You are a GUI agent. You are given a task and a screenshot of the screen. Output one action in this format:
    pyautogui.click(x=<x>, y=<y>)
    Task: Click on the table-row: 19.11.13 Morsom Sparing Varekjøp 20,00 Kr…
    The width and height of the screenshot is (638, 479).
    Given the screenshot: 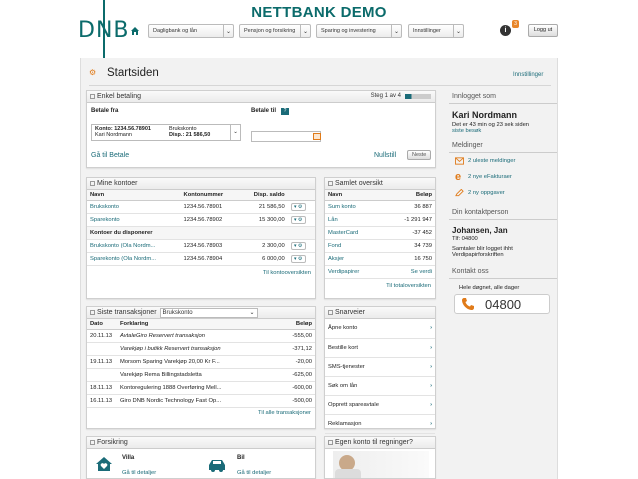 What is the action you would take?
    pyautogui.click(x=201, y=362)
    